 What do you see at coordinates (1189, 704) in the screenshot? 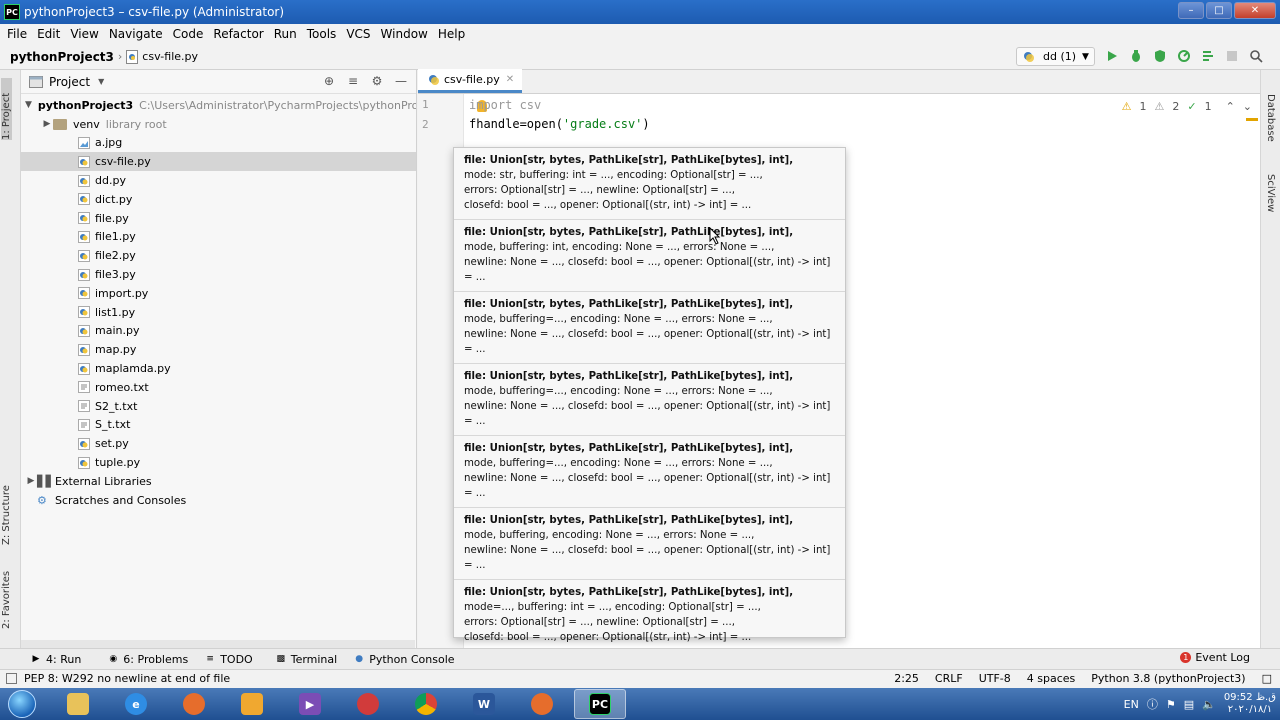
I see `network-icon: ▤` at bounding box center [1189, 704].